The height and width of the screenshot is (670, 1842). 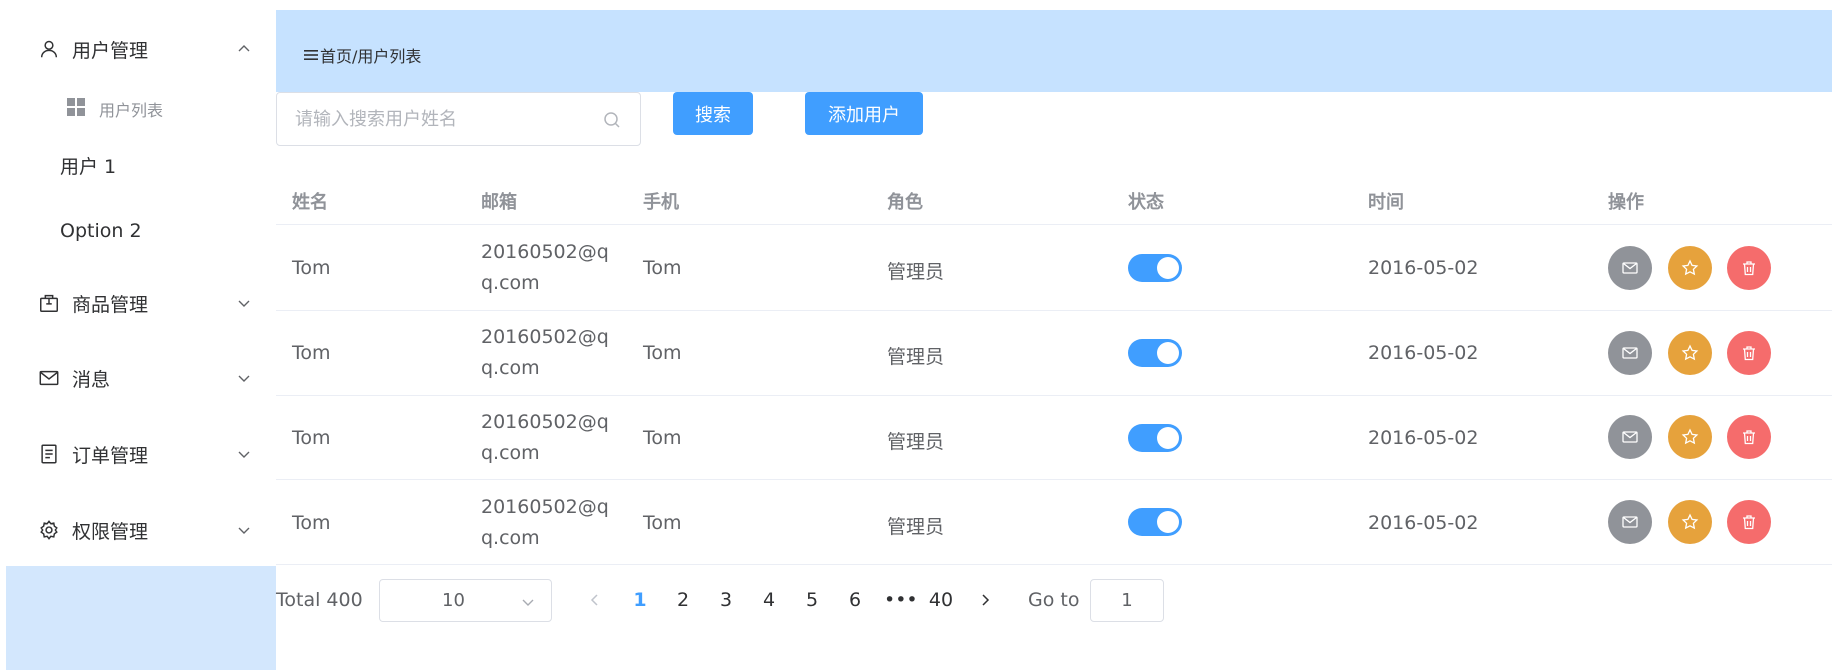 I want to click on page-size-select: 10, so click(x=465, y=600).